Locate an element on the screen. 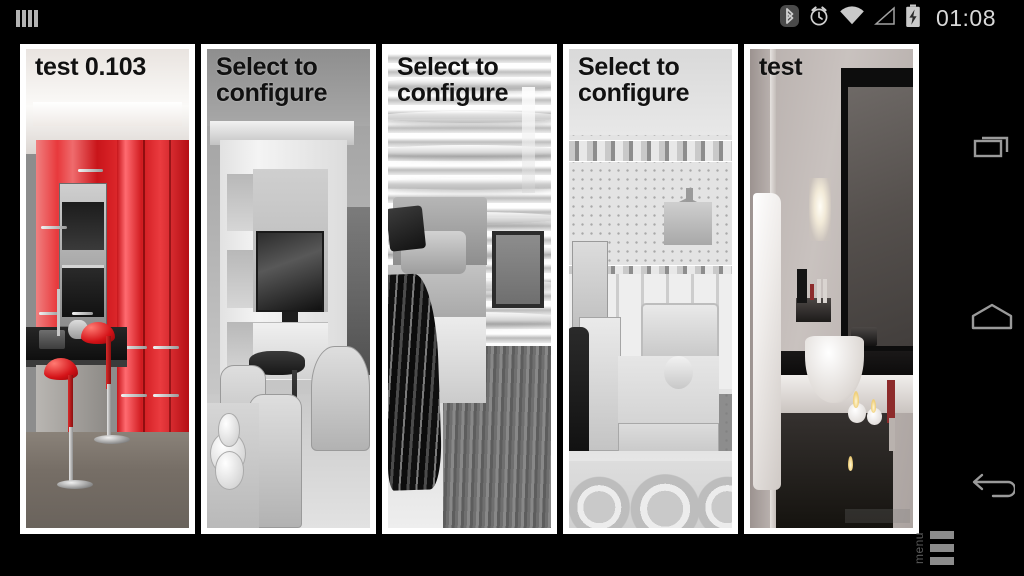  room-card-3: Select to configure is located at coordinates (469, 289).